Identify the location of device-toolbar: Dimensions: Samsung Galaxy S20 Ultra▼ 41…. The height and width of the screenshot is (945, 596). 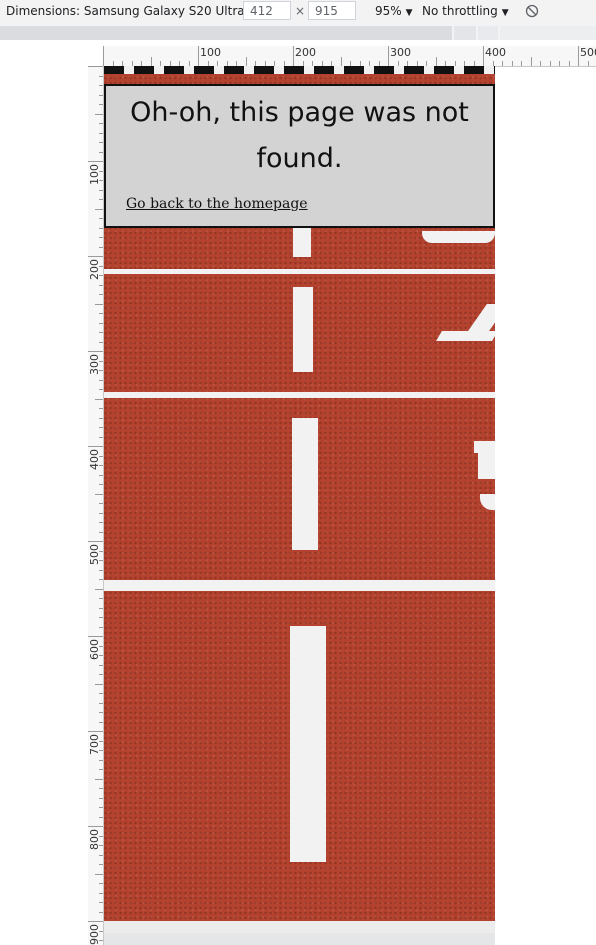
(298, 11).